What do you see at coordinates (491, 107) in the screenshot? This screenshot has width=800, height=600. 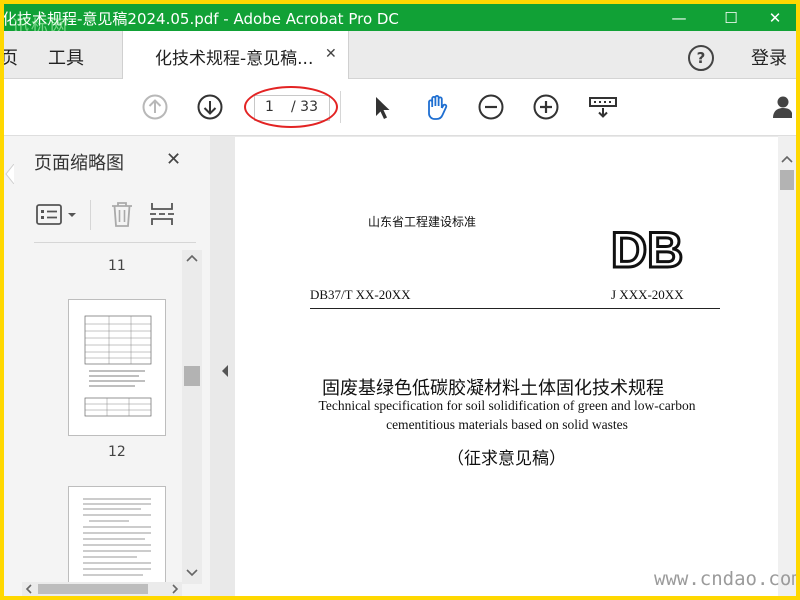 I see `zoom-out-icon` at bounding box center [491, 107].